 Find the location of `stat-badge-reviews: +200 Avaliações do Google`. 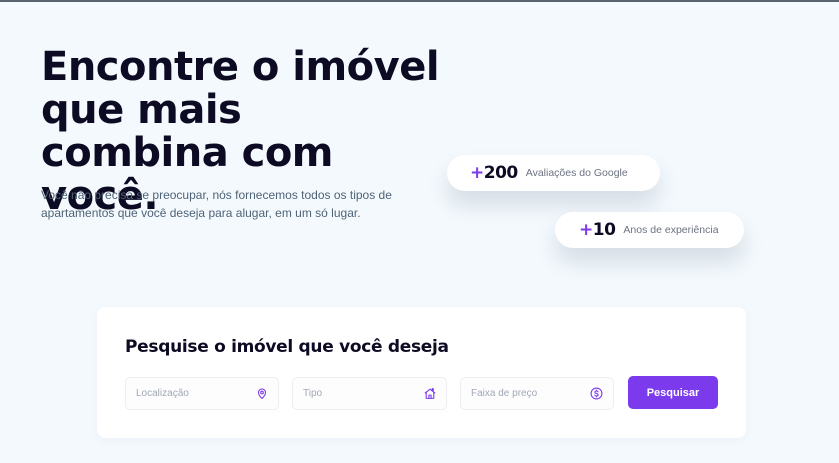

stat-badge-reviews: +200 Avaliações do Google is located at coordinates (553, 173).